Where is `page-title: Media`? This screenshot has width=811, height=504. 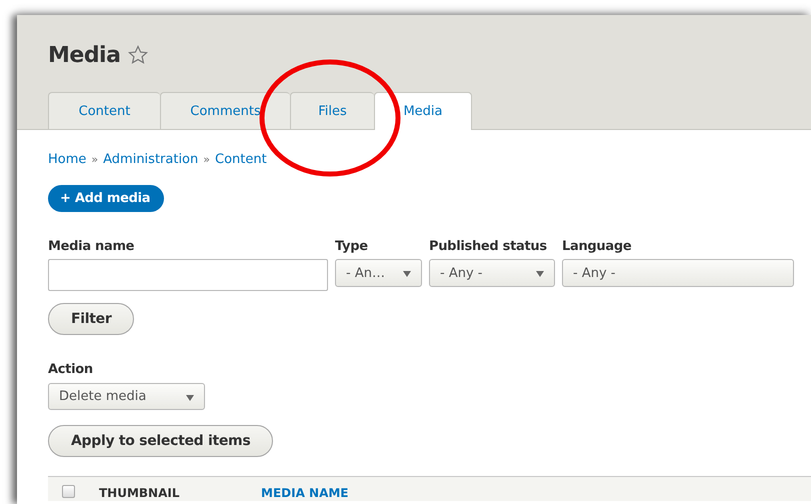 page-title: Media is located at coordinates (84, 55).